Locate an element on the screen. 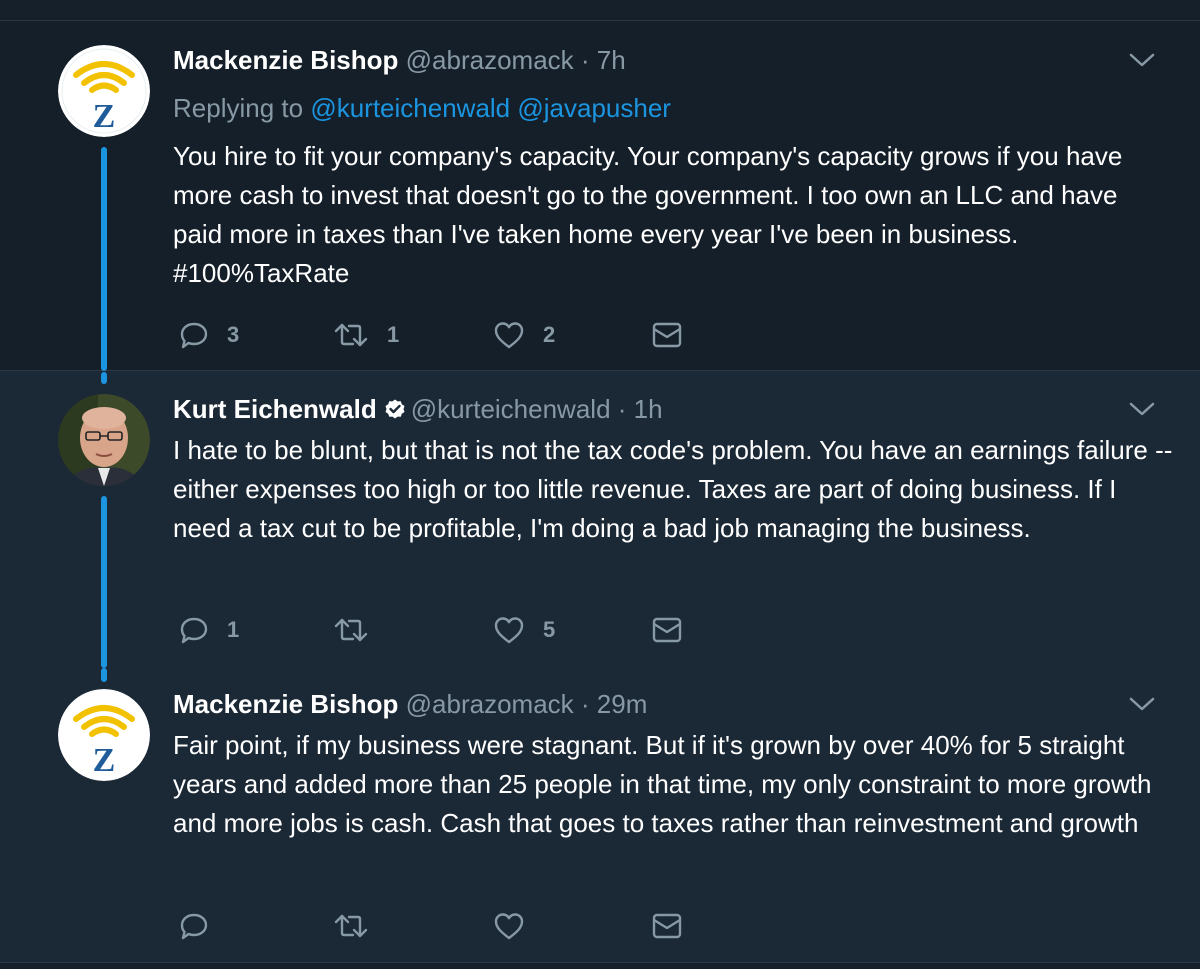  like-count: 5 is located at coordinates (549, 629).